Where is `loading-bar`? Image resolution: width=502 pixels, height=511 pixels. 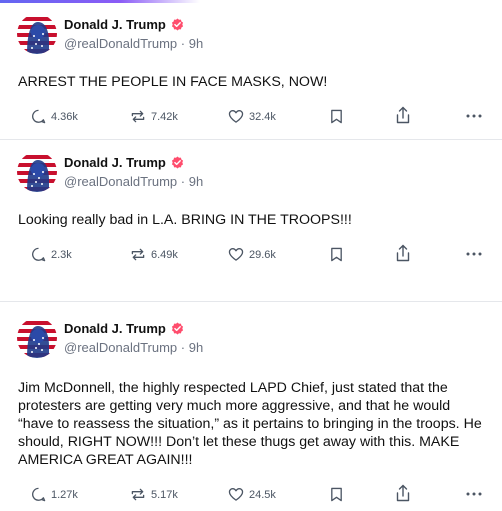
loading-bar is located at coordinates (100, 1).